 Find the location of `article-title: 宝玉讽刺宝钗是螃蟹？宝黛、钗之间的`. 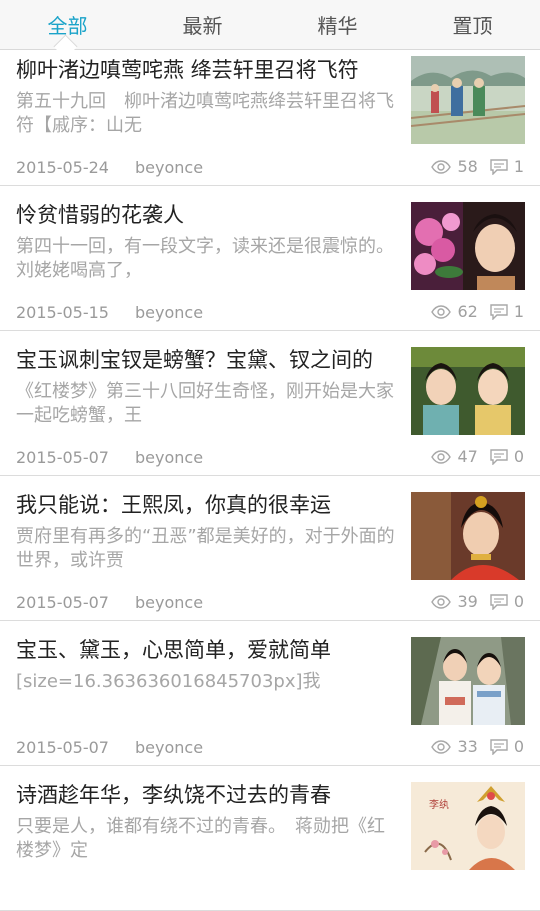

article-title: 宝玉讽刺宝钗是螃蟹？宝黛、钗之间的 is located at coordinates (194, 360).